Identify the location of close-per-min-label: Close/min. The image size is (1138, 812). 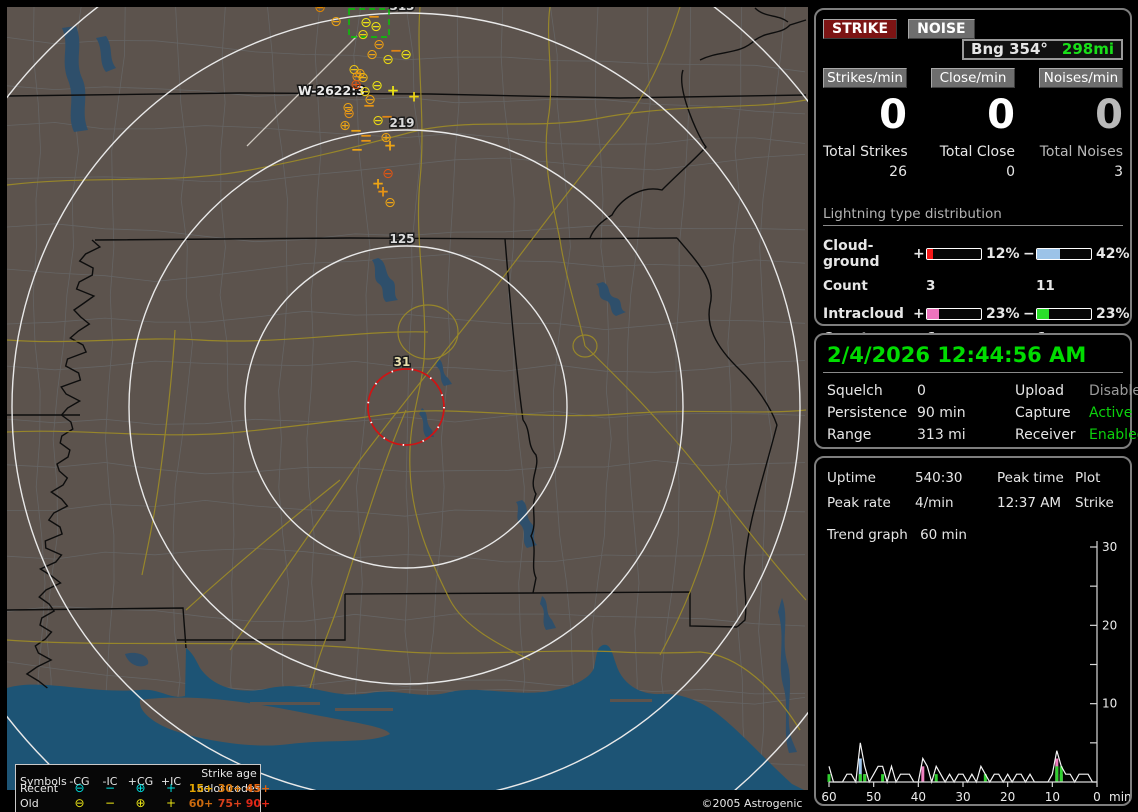
(973, 78).